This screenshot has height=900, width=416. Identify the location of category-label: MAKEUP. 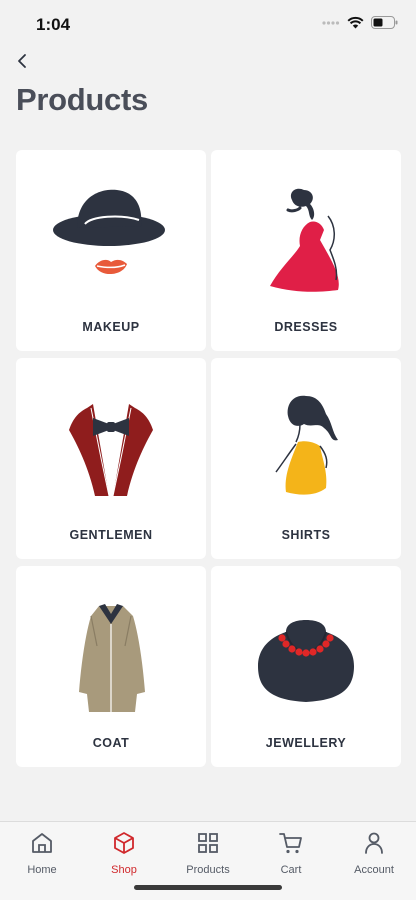
(111, 327).